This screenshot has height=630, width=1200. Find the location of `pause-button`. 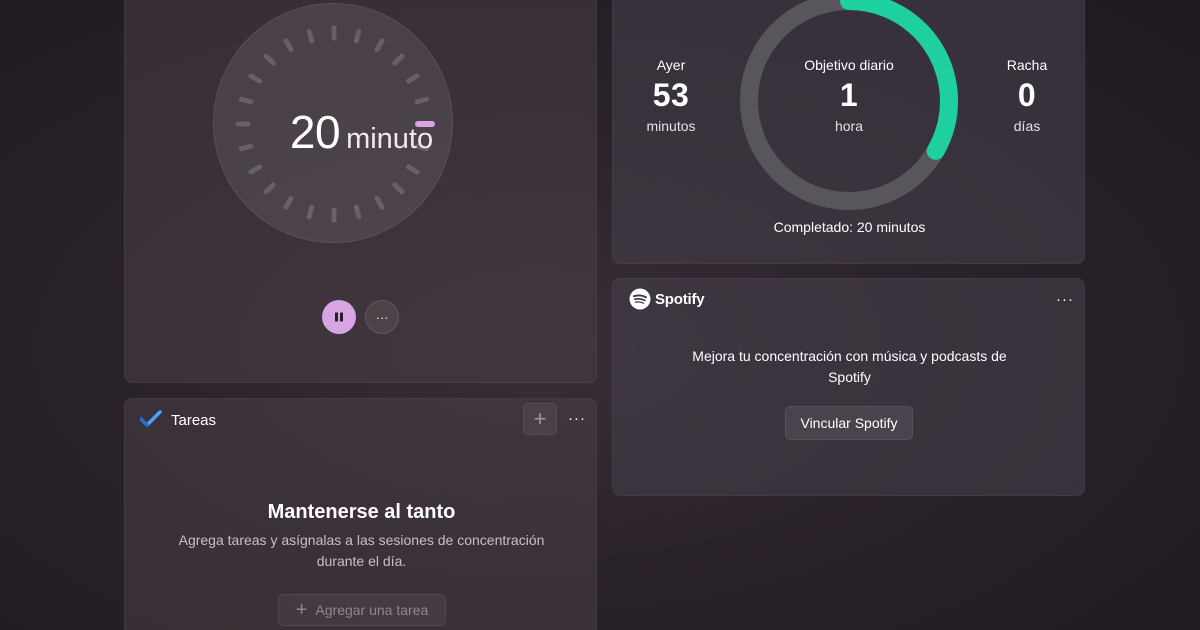

pause-button is located at coordinates (339, 317).